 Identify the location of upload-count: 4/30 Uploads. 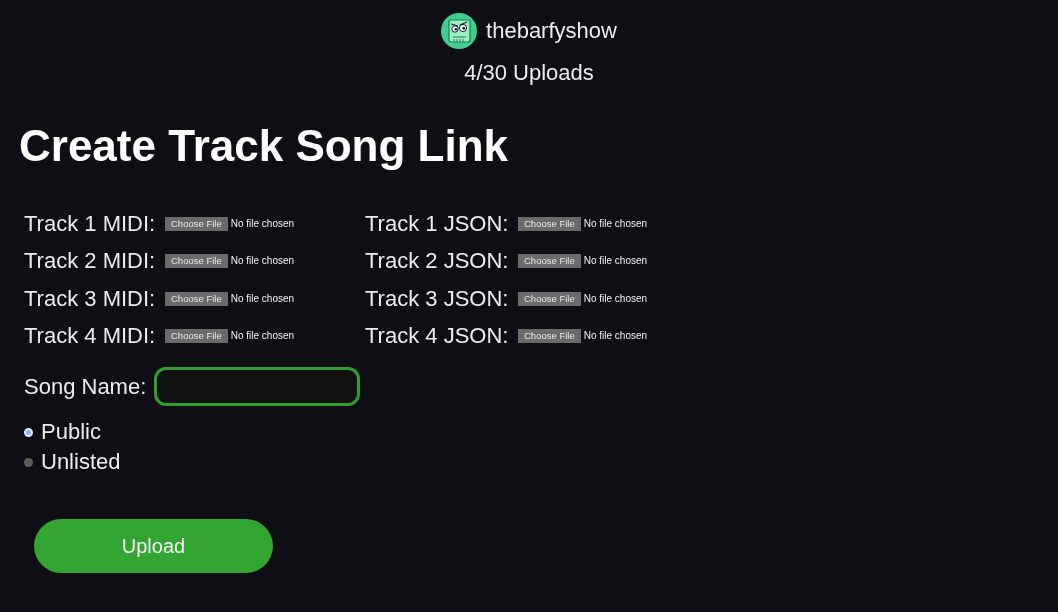
(529, 73).